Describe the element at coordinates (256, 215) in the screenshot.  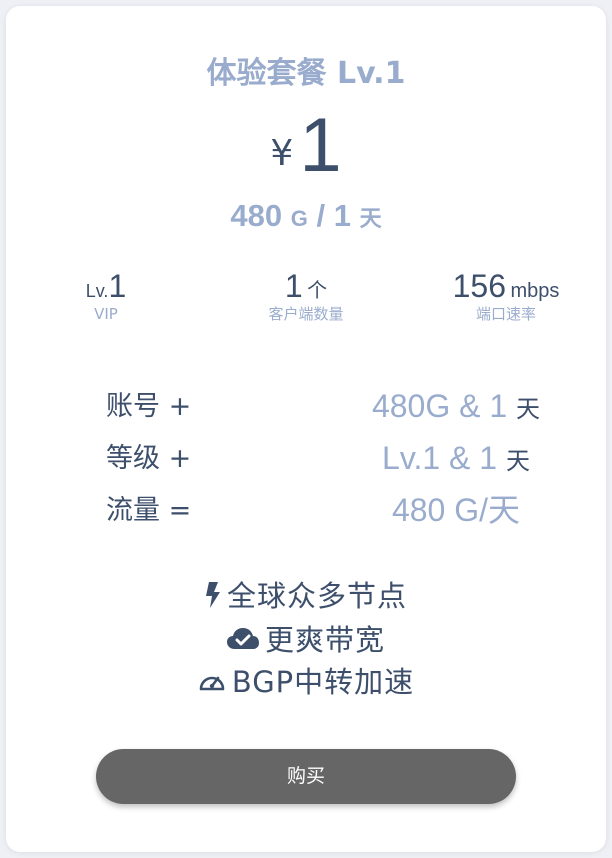
I see `quota-amount: 480` at that location.